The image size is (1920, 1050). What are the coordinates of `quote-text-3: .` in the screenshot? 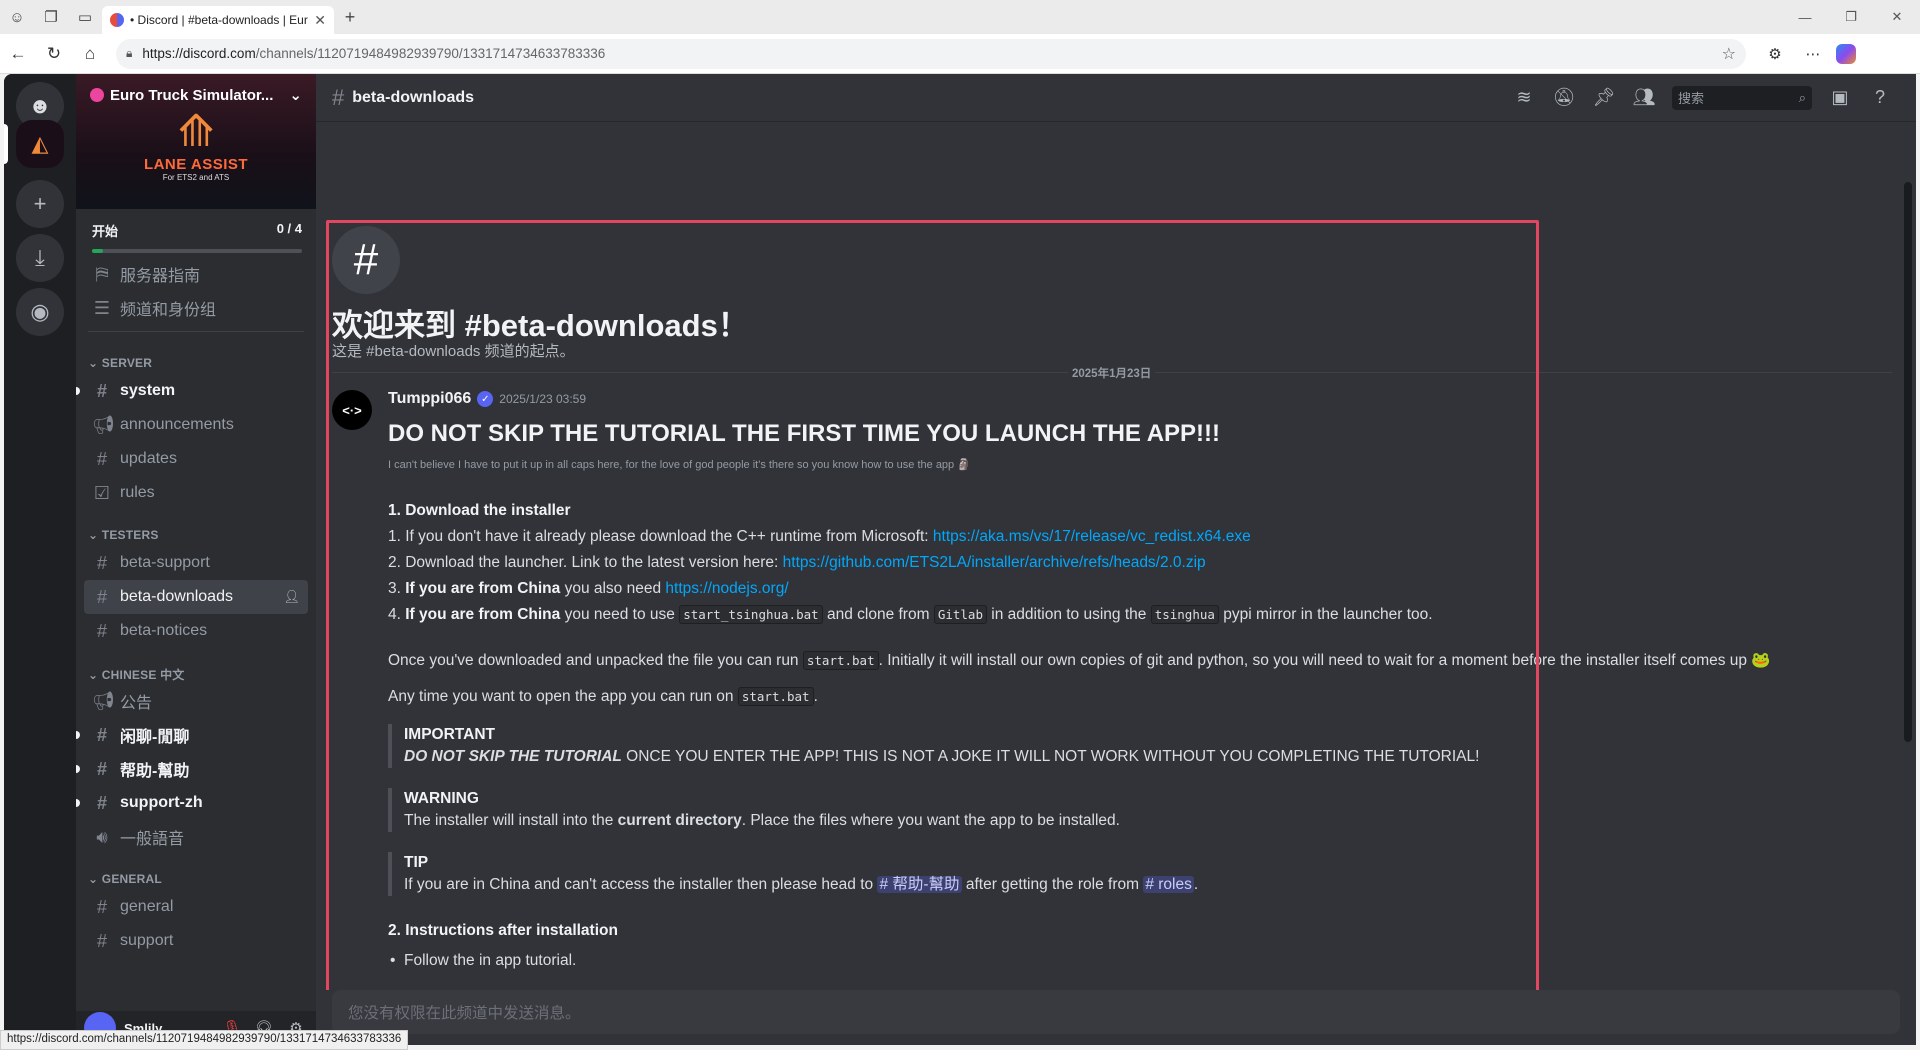 It's located at (1196, 884).